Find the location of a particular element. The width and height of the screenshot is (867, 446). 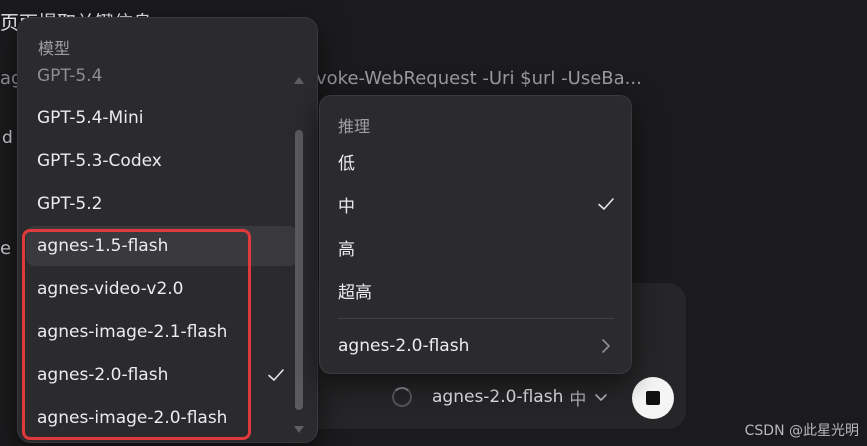

model-selector-button: agnes-2.0-flash 中 is located at coordinates (521, 397).